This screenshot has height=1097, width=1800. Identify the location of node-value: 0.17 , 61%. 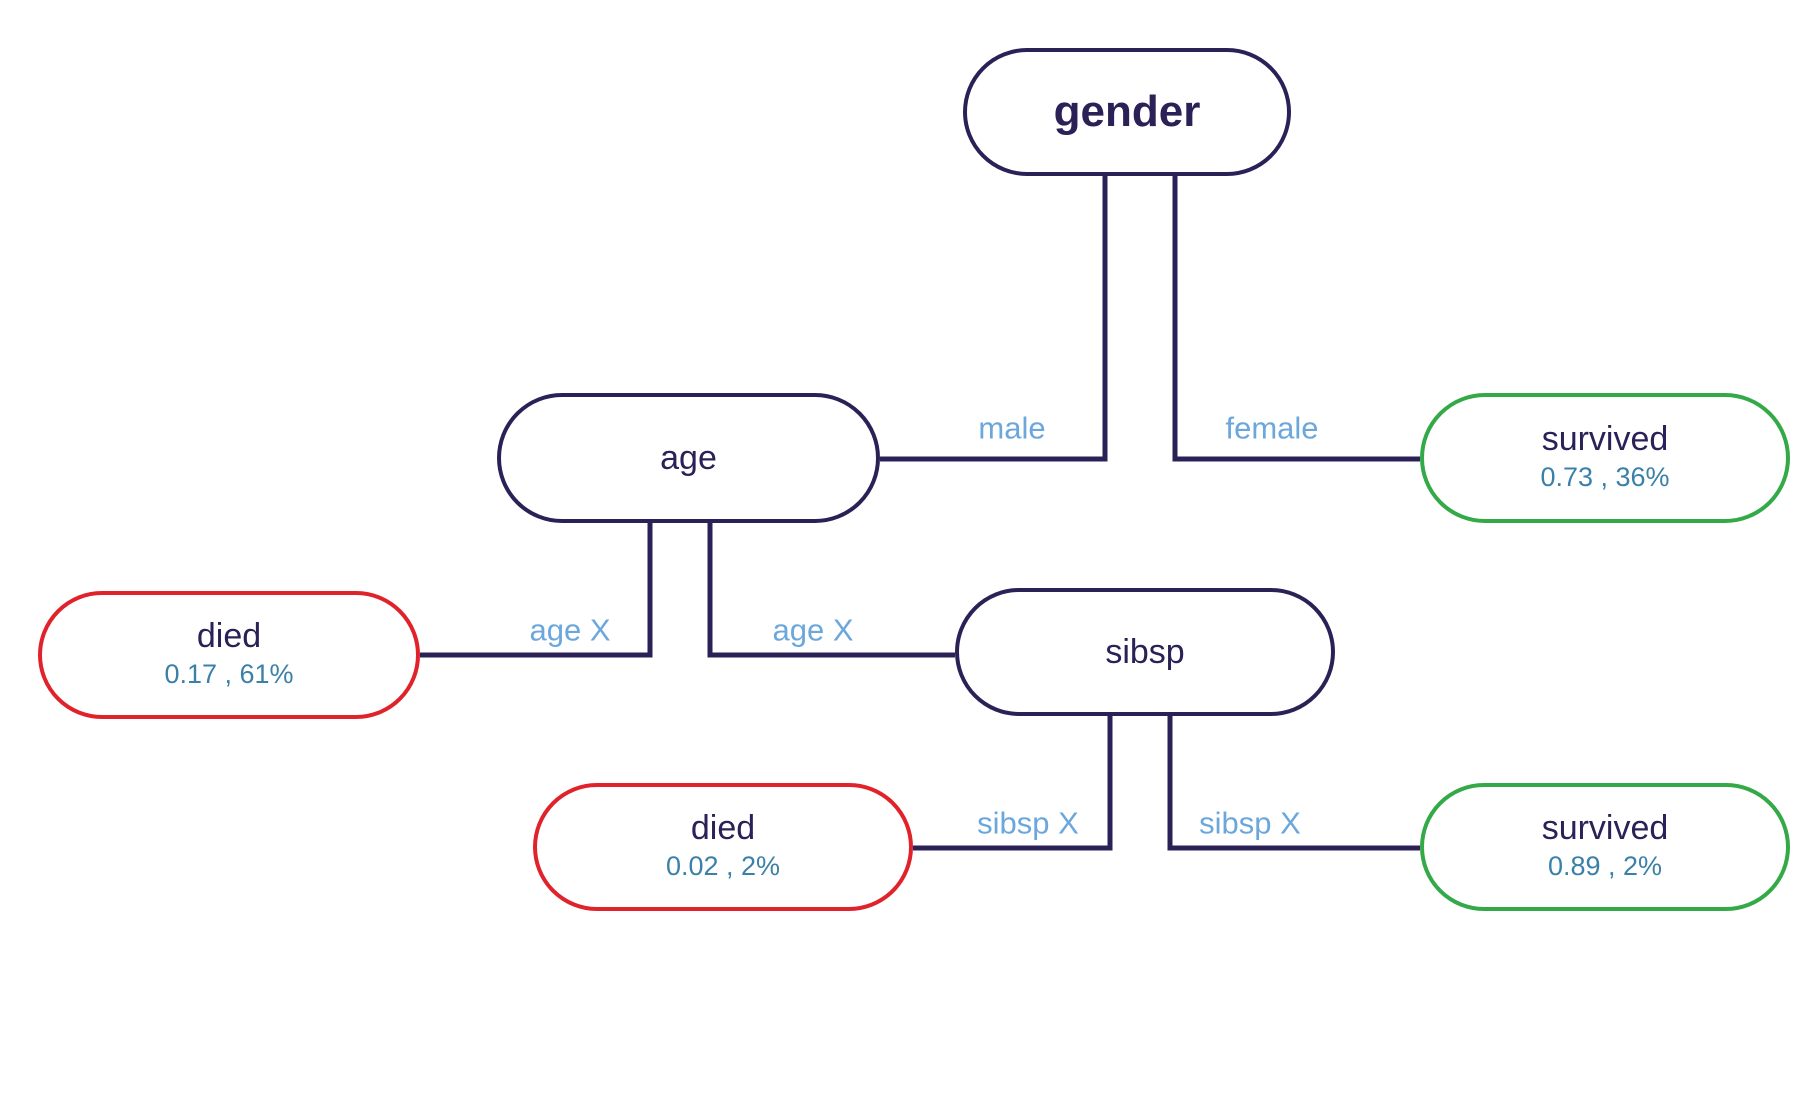
(229, 674).